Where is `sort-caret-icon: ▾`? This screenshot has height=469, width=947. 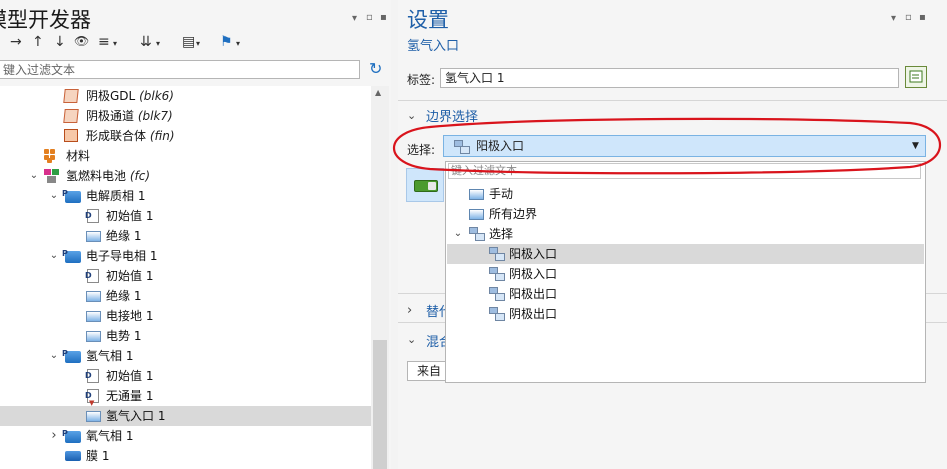 sort-caret-icon: ▾ is located at coordinates (115, 43).